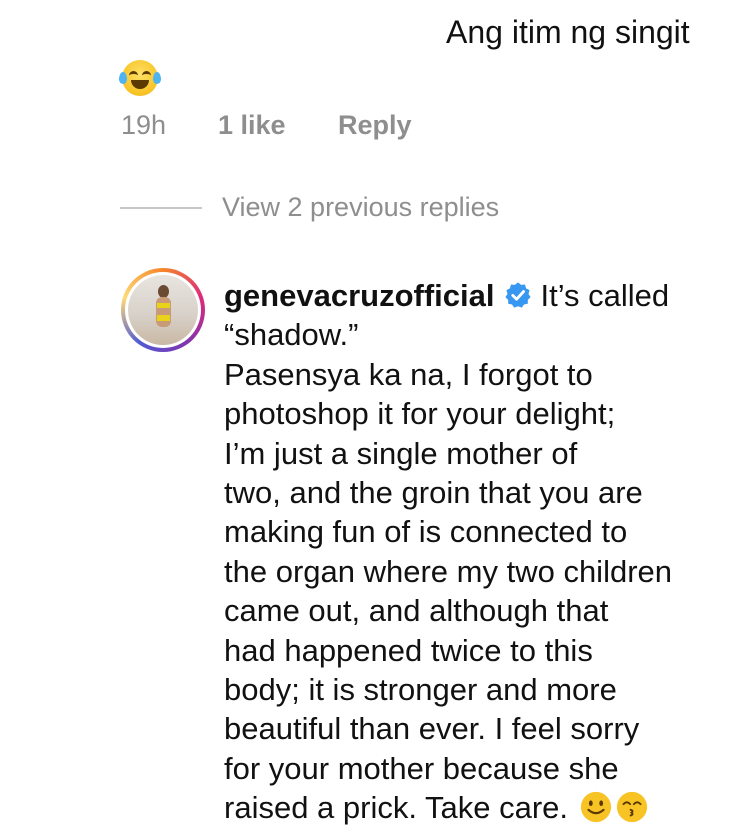  Describe the element at coordinates (140, 78) in the screenshot. I see `tears-of-joy-icon` at that location.